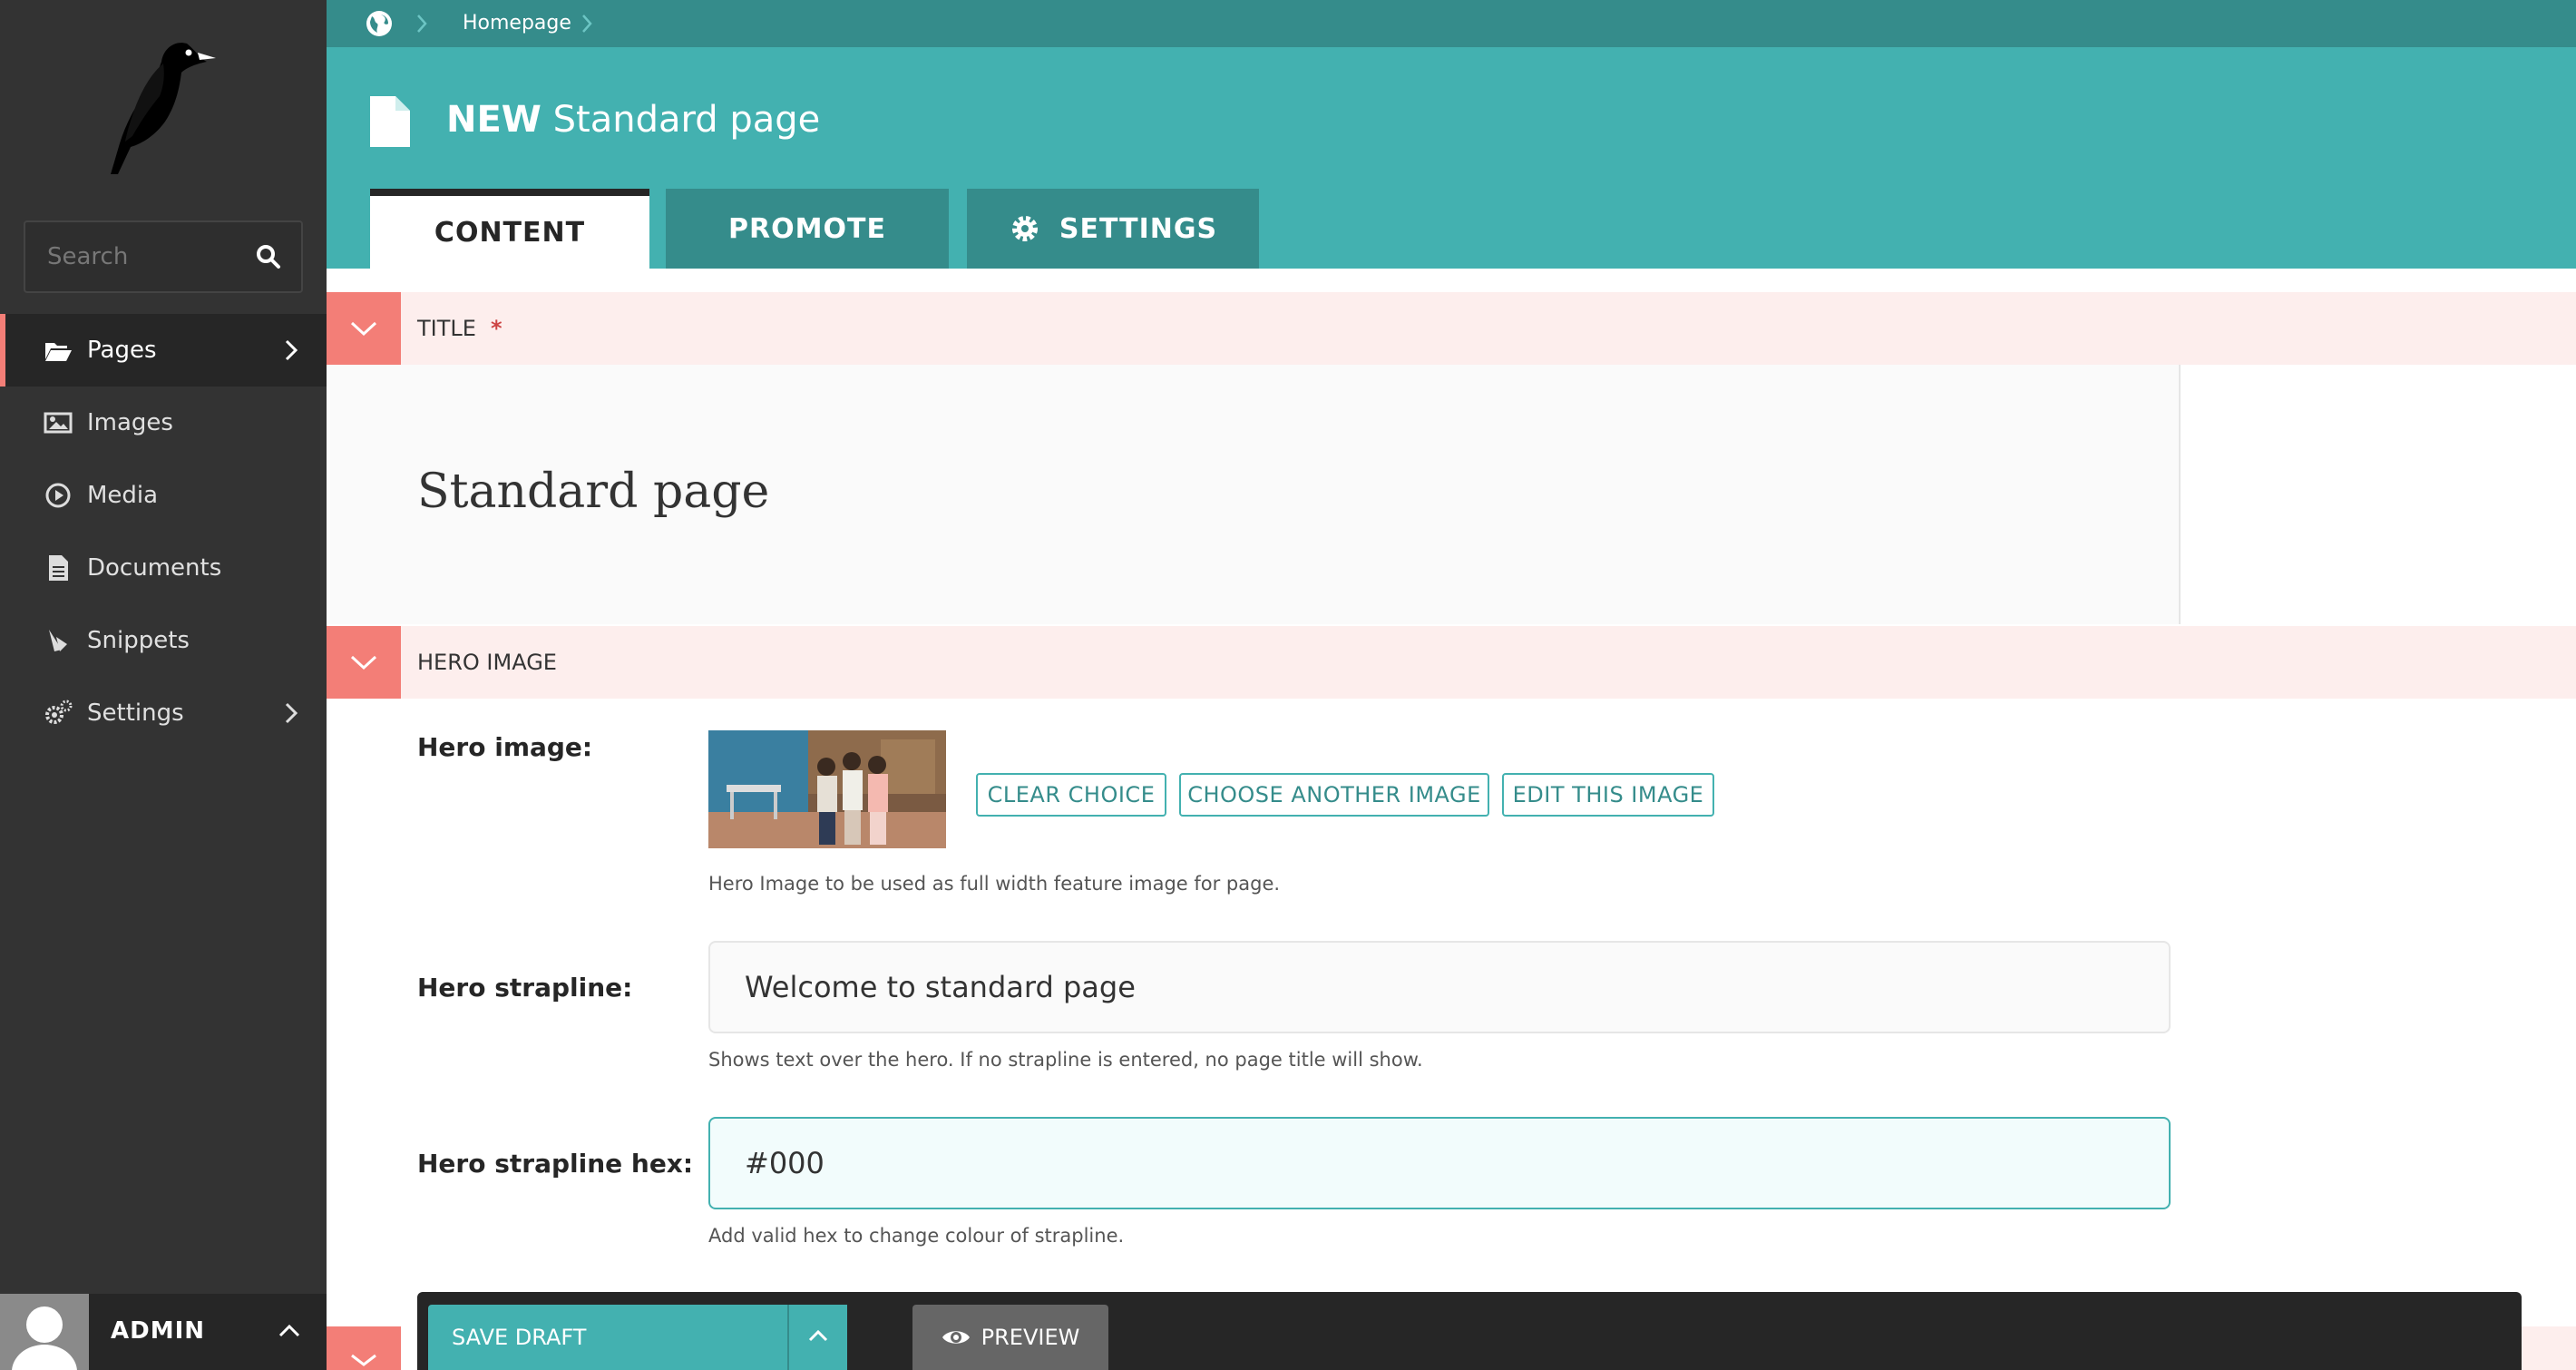  I want to click on section-label-text: TITLE, so click(446, 329).